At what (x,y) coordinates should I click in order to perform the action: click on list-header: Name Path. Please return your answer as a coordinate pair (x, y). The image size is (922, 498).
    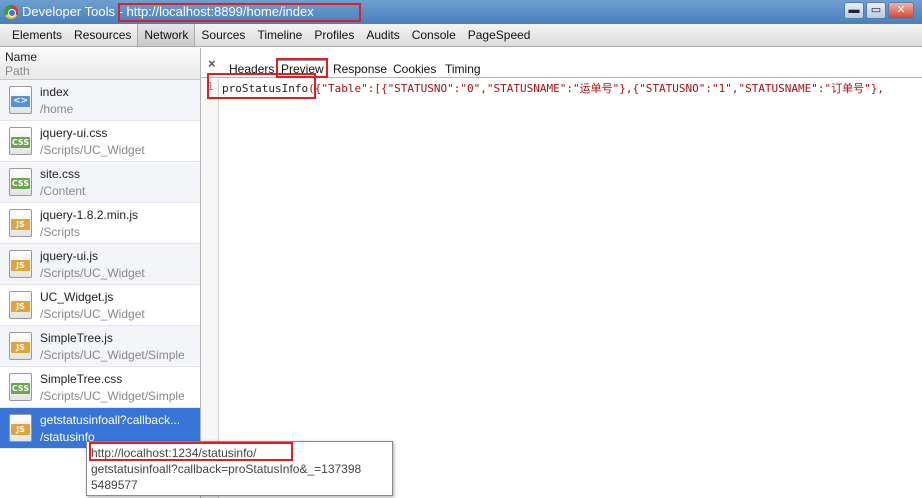
    Looking at the image, I should click on (100, 64).